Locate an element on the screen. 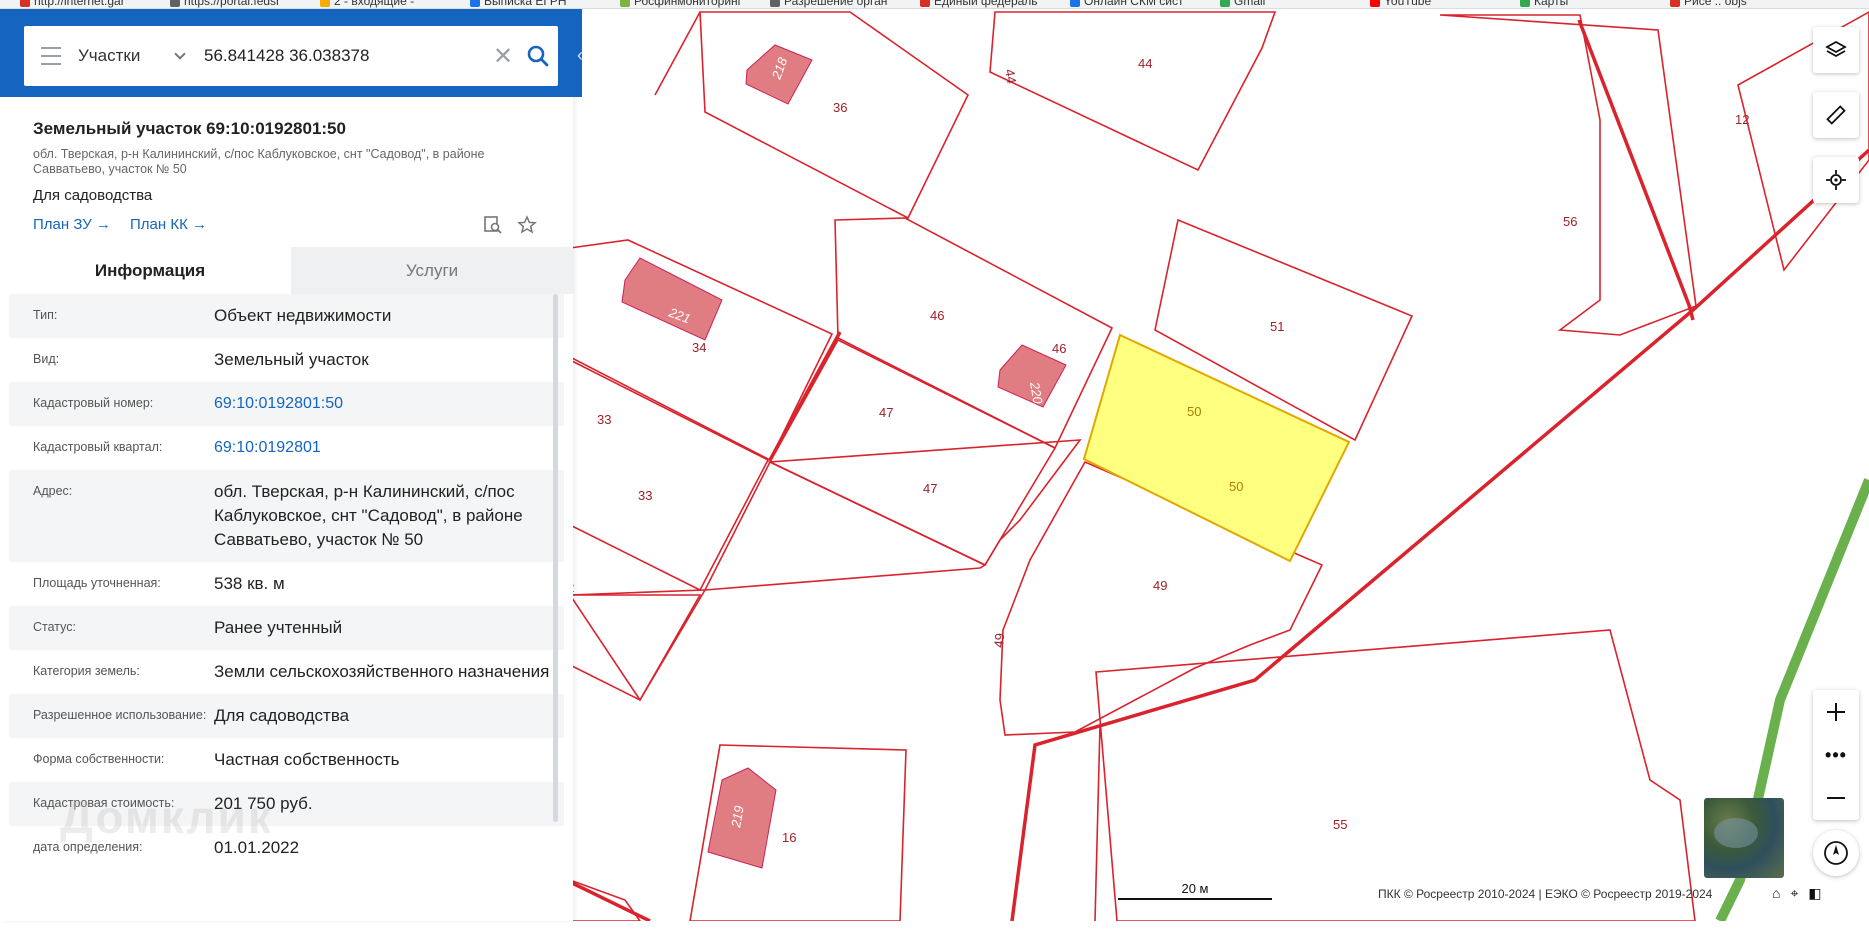 The height and width of the screenshot is (930, 1869). tabs: Информация Услуги is located at coordinates (291, 270).